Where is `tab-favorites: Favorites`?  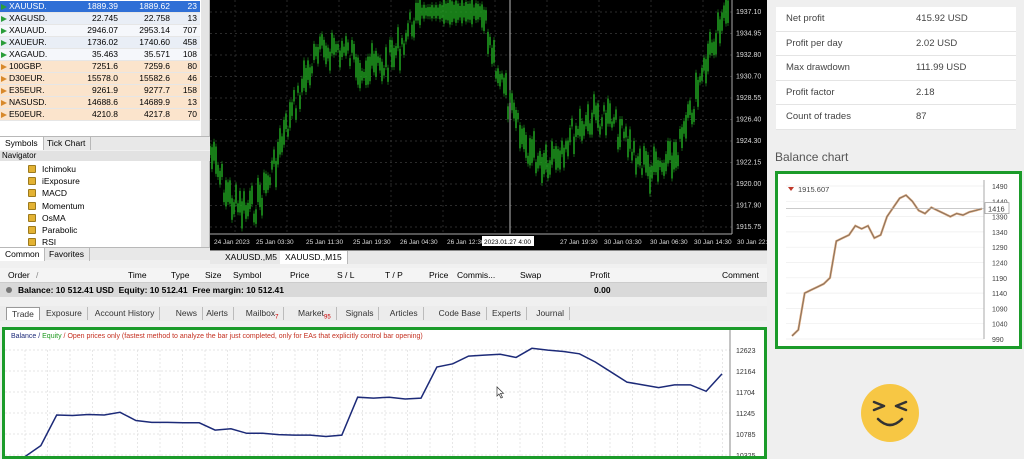 tab-favorites: Favorites is located at coordinates (67, 254).